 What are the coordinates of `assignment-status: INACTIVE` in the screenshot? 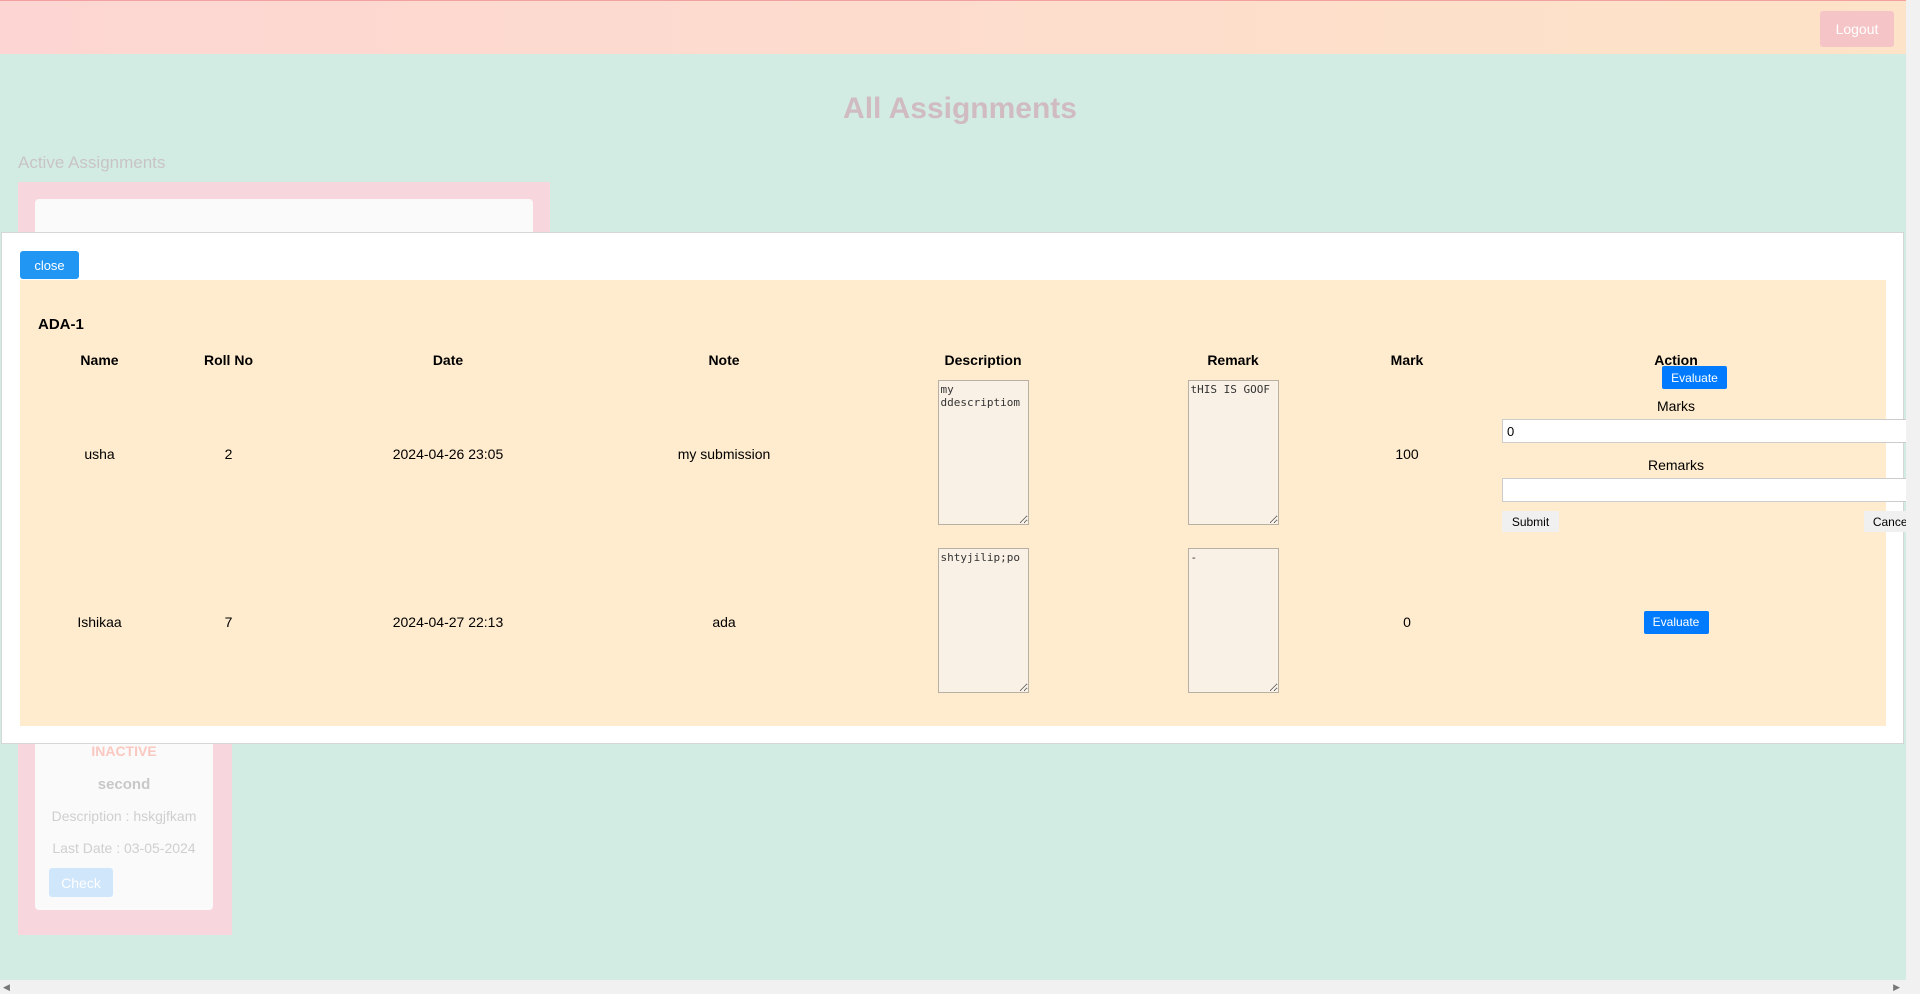 It's located at (124, 751).